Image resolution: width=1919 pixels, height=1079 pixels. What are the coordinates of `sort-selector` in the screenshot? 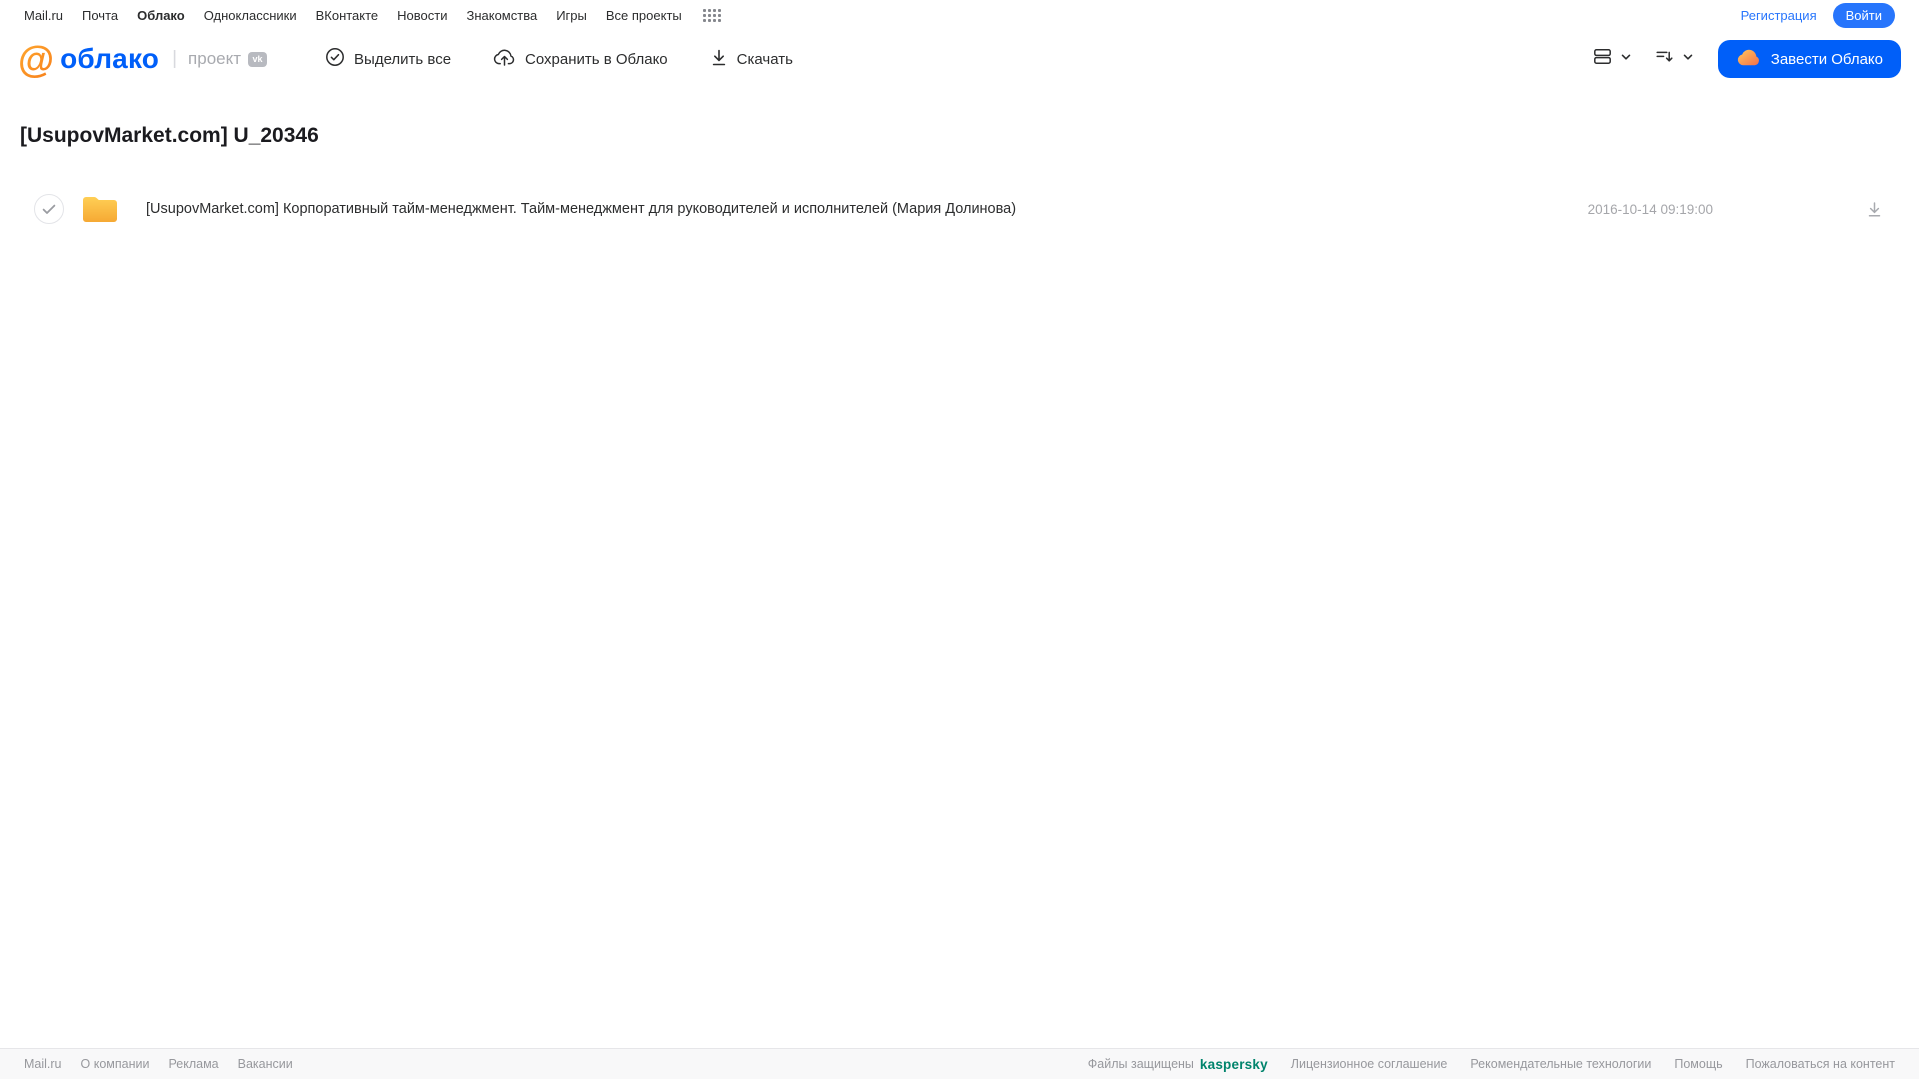 It's located at (1674, 59).